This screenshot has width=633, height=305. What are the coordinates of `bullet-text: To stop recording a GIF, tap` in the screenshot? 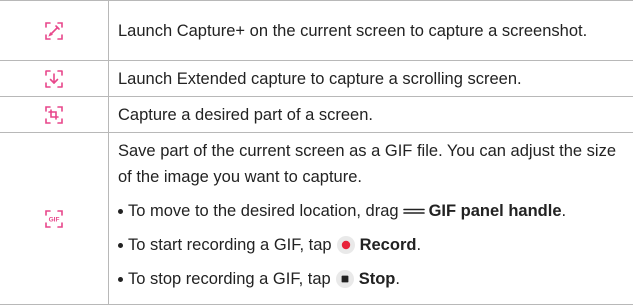 It's located at (229, 279).